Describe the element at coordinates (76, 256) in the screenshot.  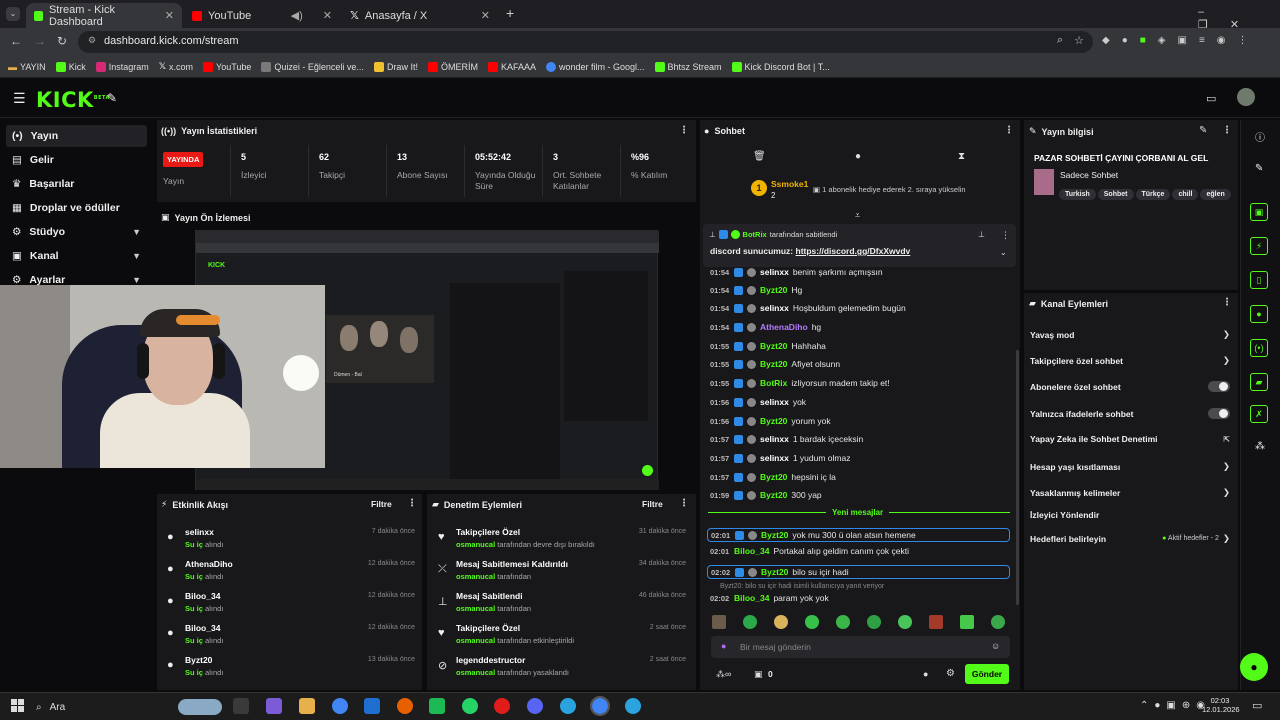
I see `sidebar-item-kanal: ▣ Kanal ▼` at that location.